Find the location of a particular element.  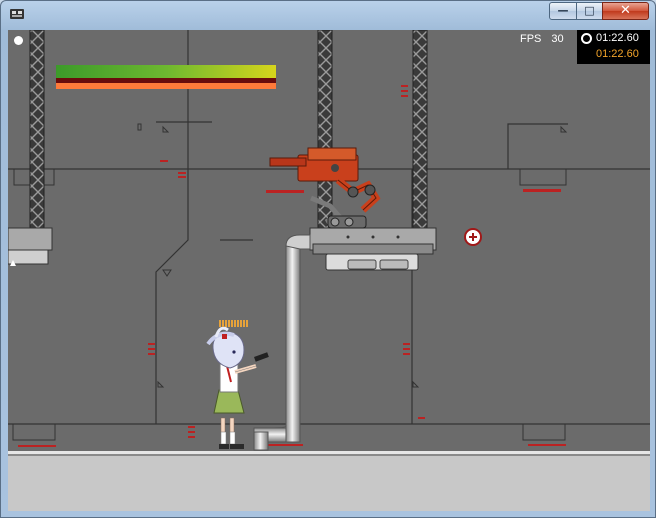

minimize-button: — is located at coordinates (563, 11).